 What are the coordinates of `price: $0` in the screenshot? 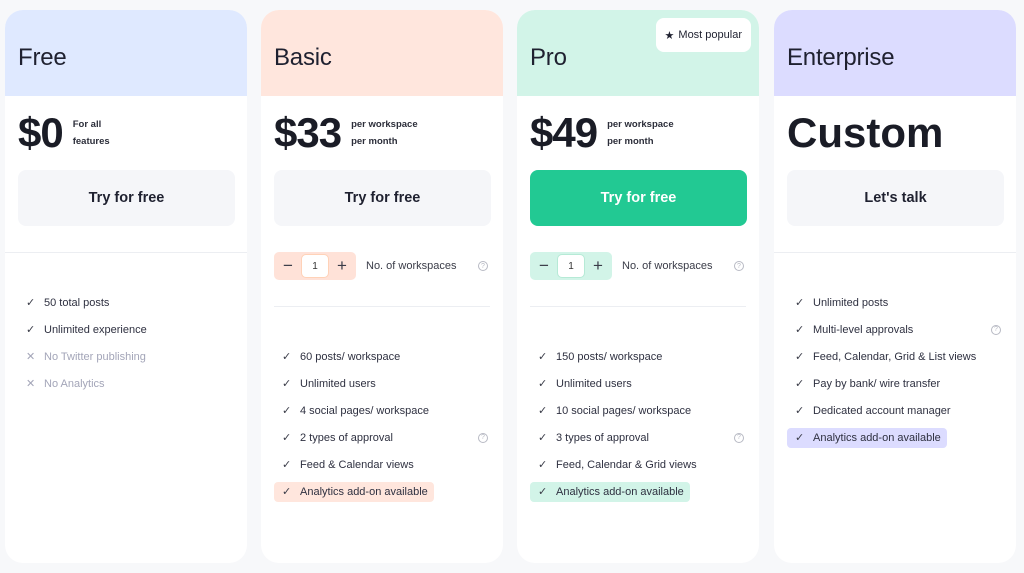 It's located at (41, 132).